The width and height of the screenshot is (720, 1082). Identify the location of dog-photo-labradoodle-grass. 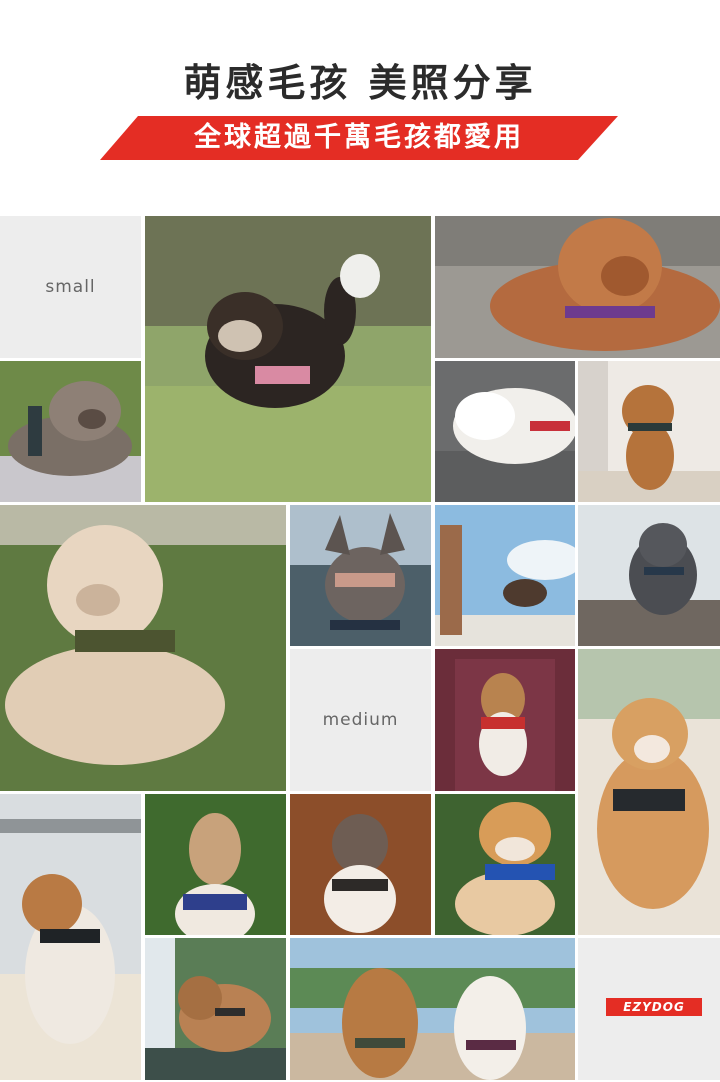
(143, 648).